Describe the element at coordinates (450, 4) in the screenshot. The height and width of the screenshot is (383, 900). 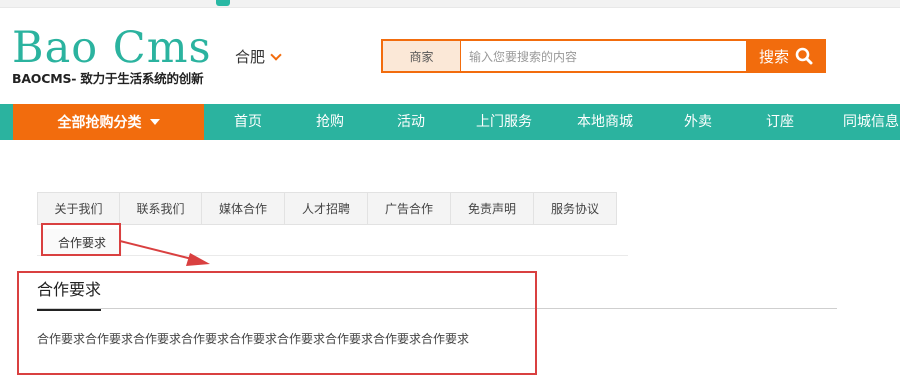
I see `top-bar` at that location.